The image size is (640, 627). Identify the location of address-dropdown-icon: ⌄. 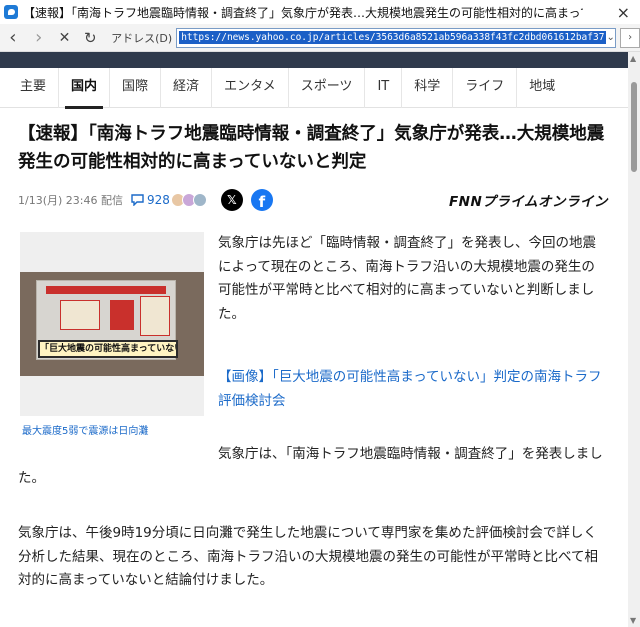
(610, 37).